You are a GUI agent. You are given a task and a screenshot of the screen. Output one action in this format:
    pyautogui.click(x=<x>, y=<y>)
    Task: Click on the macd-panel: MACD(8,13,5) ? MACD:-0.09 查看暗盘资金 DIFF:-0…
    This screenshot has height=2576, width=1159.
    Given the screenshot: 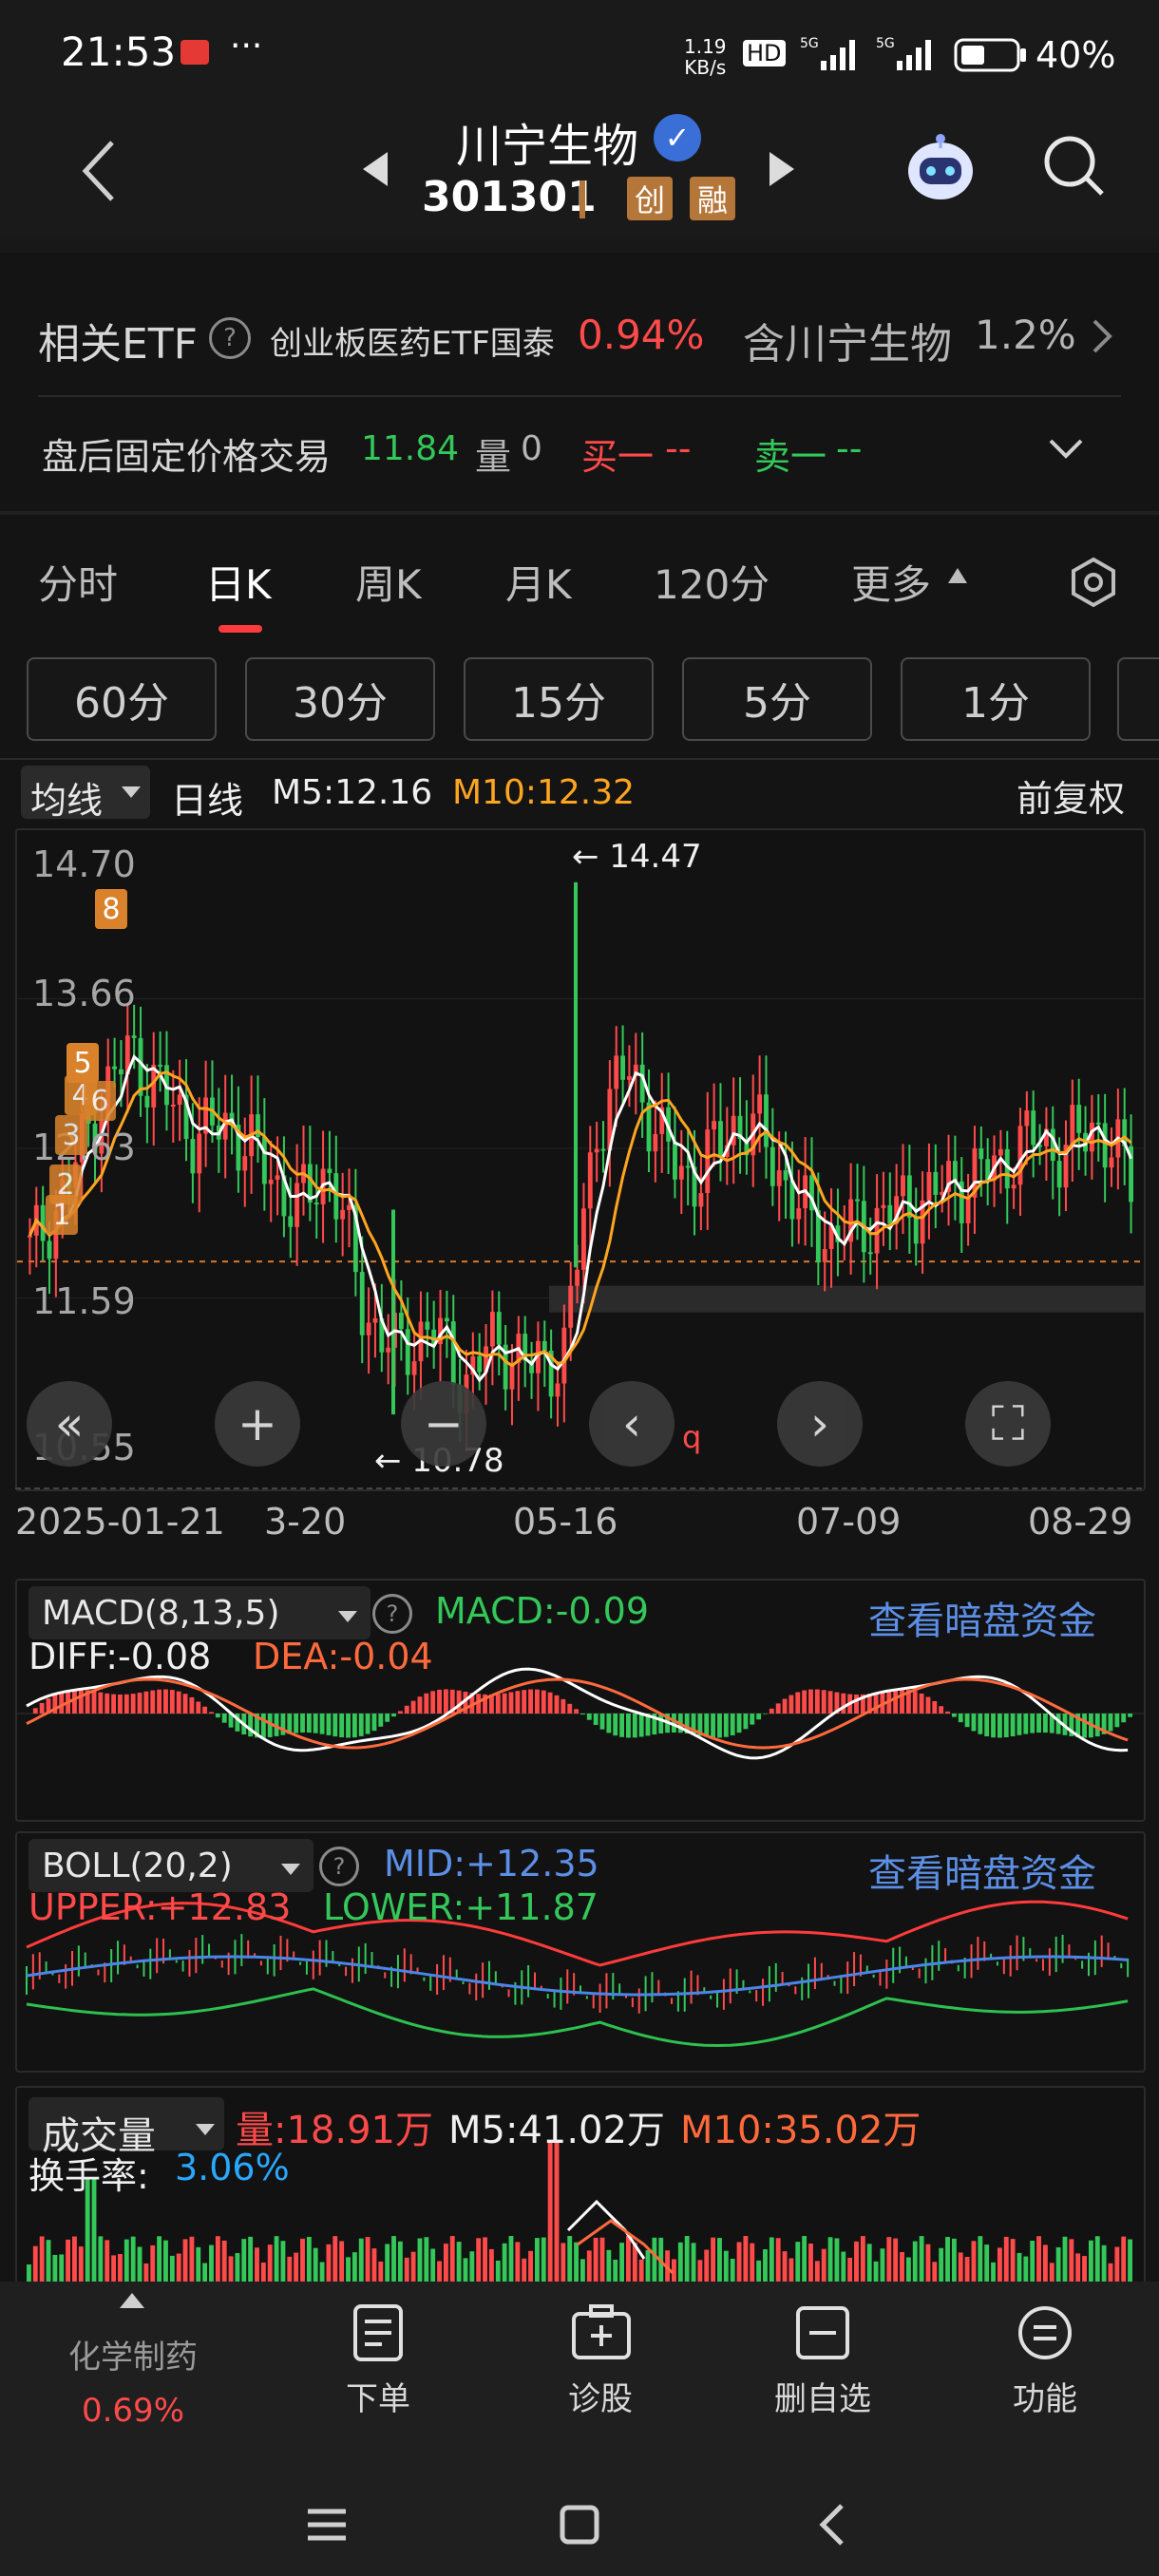 What is the action you would take?
    pyautogui.click(x=580, y=1700)
    